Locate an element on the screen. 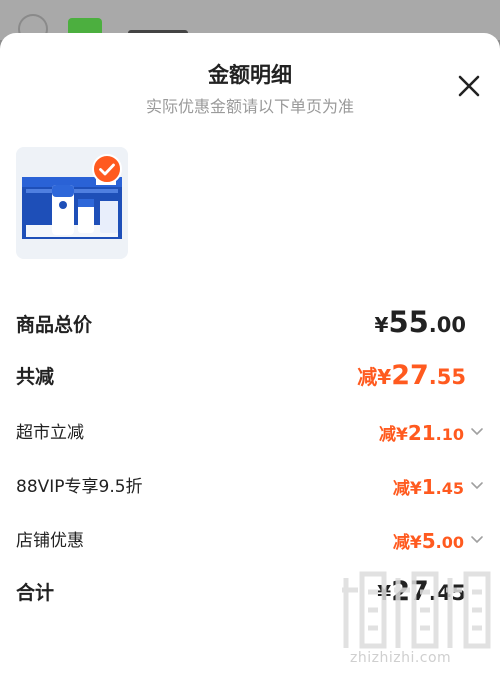 This screenshot has height=673, width=500. total-discount-label: 共减 is located at coordinates (35, 377).